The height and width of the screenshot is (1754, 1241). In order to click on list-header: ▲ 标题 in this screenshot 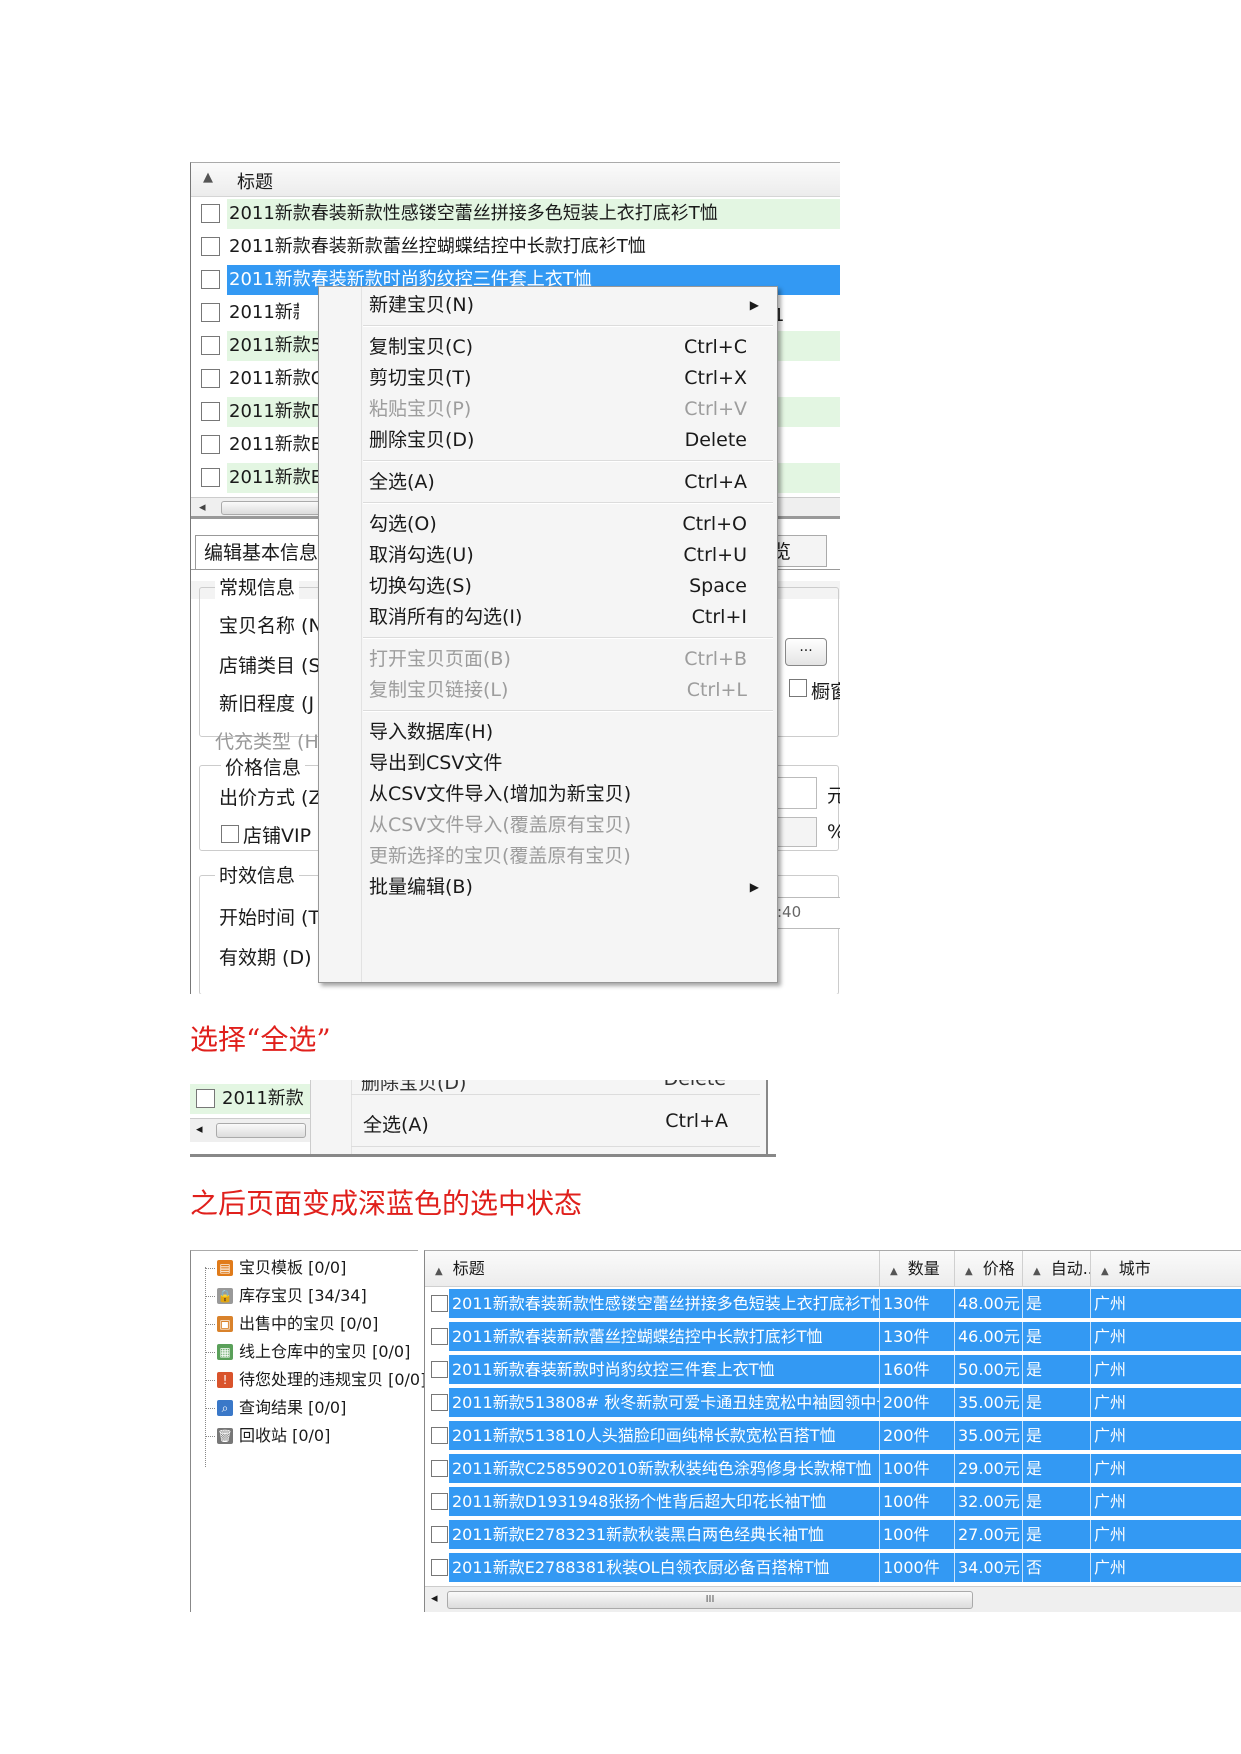, I will do `click(515, 180)`.